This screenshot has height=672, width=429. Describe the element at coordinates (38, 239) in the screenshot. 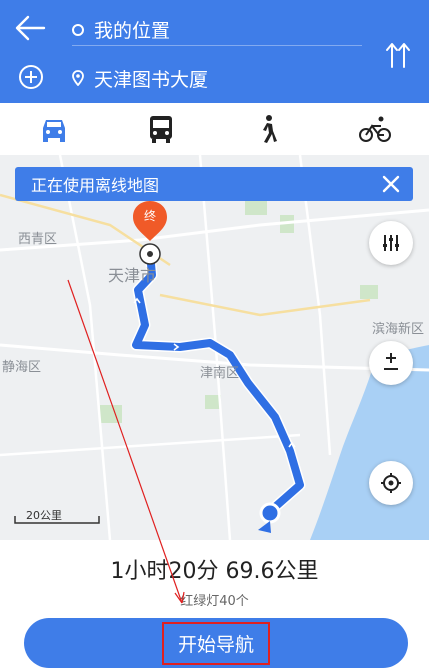

I see `map-label-xiqing: 西青区` at that location.